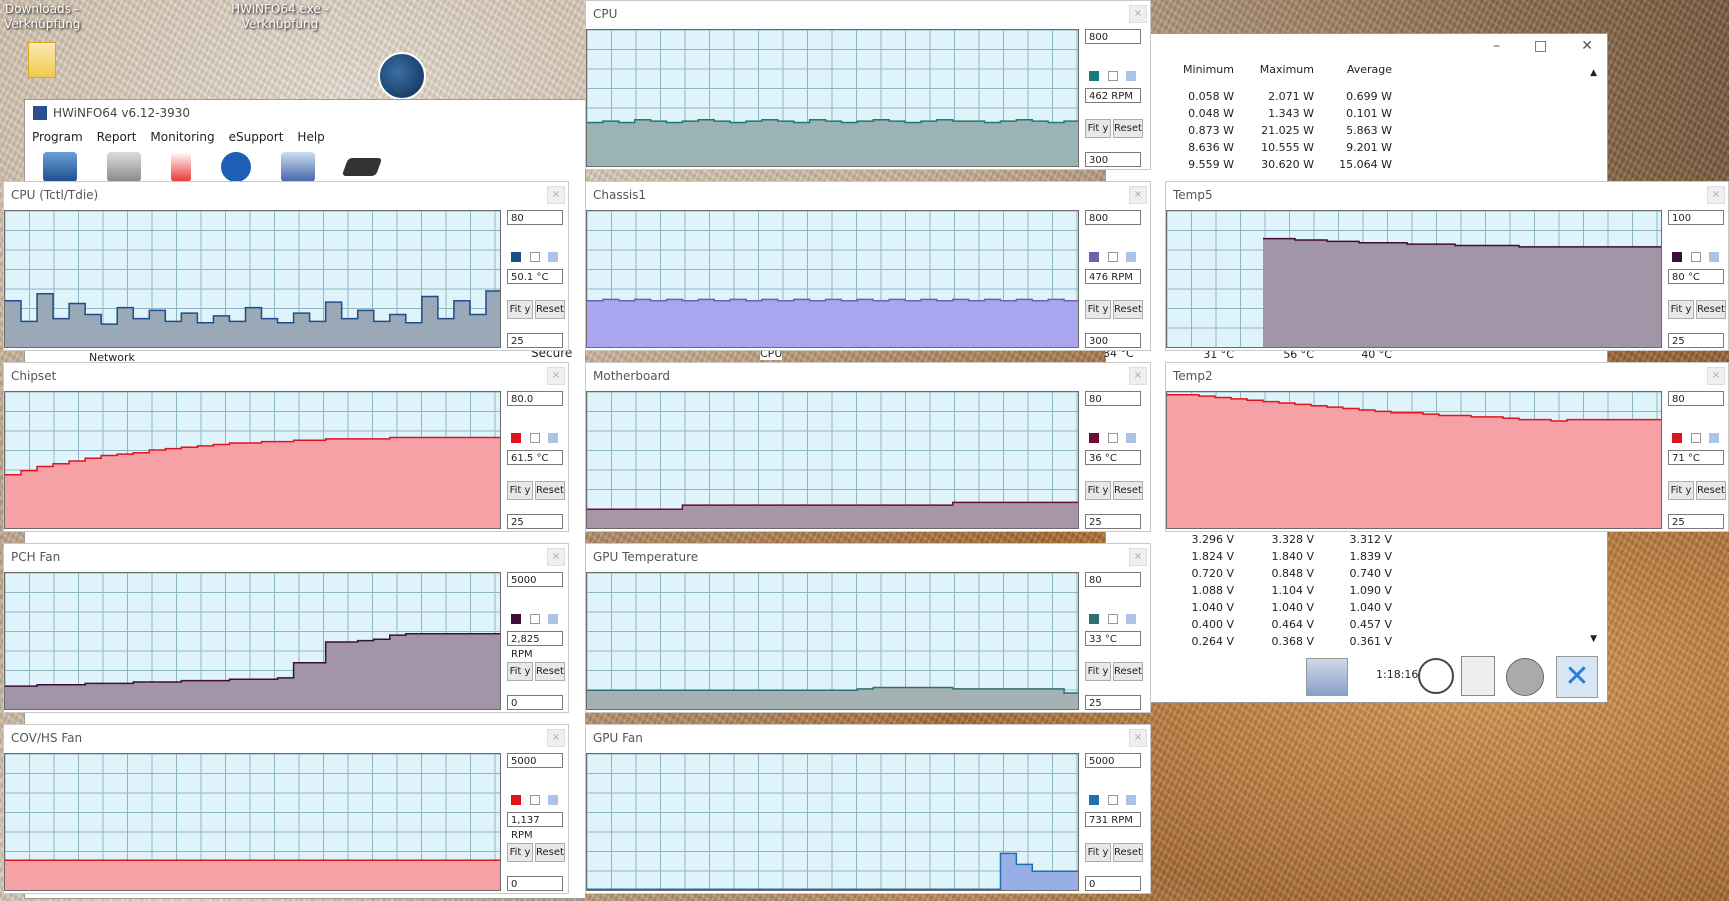  What do you see at coordinates (1478, 676) in the screenshot?
I see `add-report-icon` at bounding box center [1478, 676].